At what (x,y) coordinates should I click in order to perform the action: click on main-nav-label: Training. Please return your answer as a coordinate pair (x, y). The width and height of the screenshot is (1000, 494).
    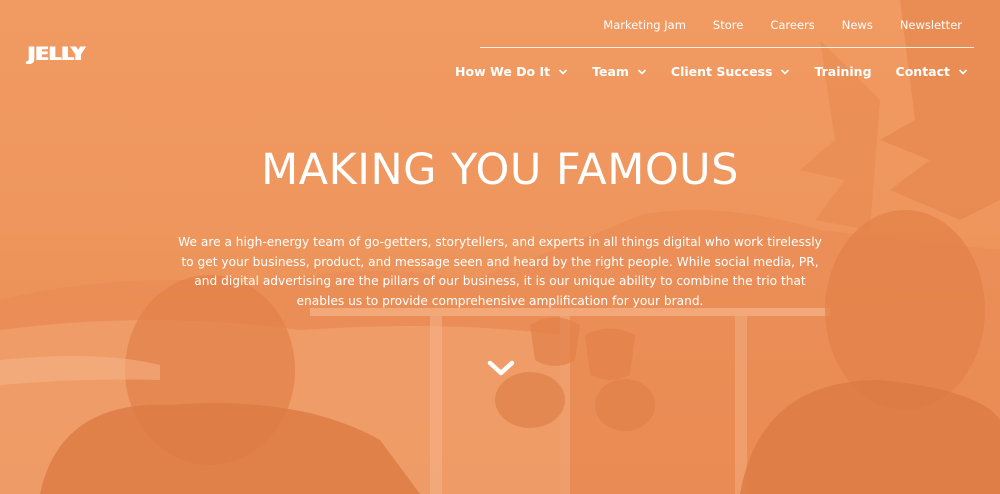
    Looking at the image, I should click on (843, 71).